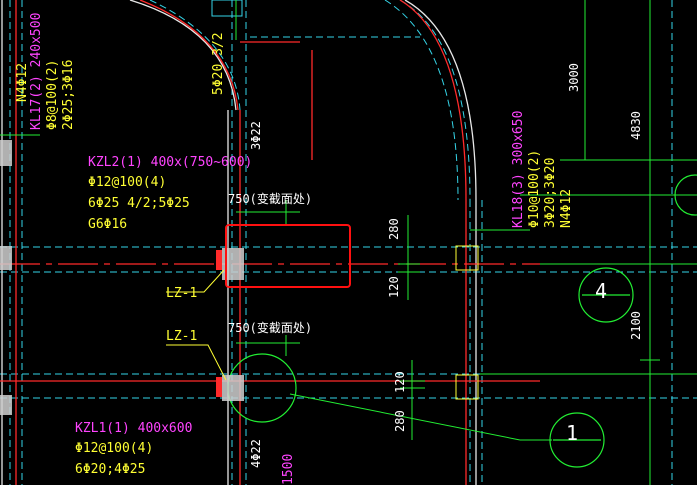  Describe the element at coordinates (435, 100) in the screenshot. I see `beam-arc-right-outer` at that location.